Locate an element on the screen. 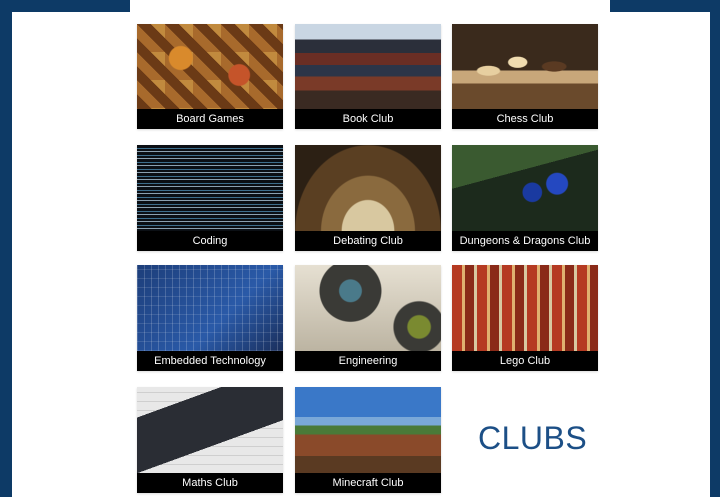 The image size is (720, 497). club-tile-debating-club: Debating Club is located at coordinates (368, 198).